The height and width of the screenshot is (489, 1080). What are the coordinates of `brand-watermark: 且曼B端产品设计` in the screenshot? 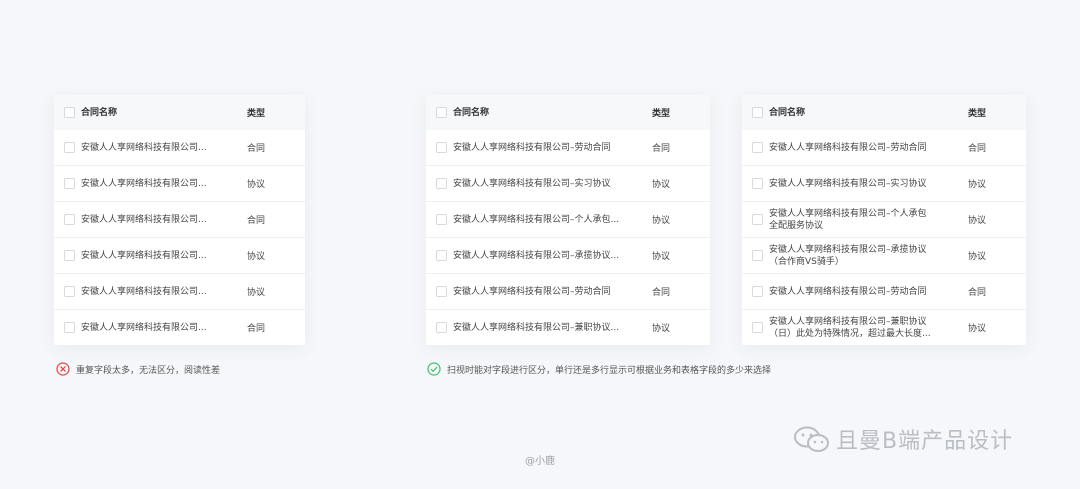 It's located at (902, 439).